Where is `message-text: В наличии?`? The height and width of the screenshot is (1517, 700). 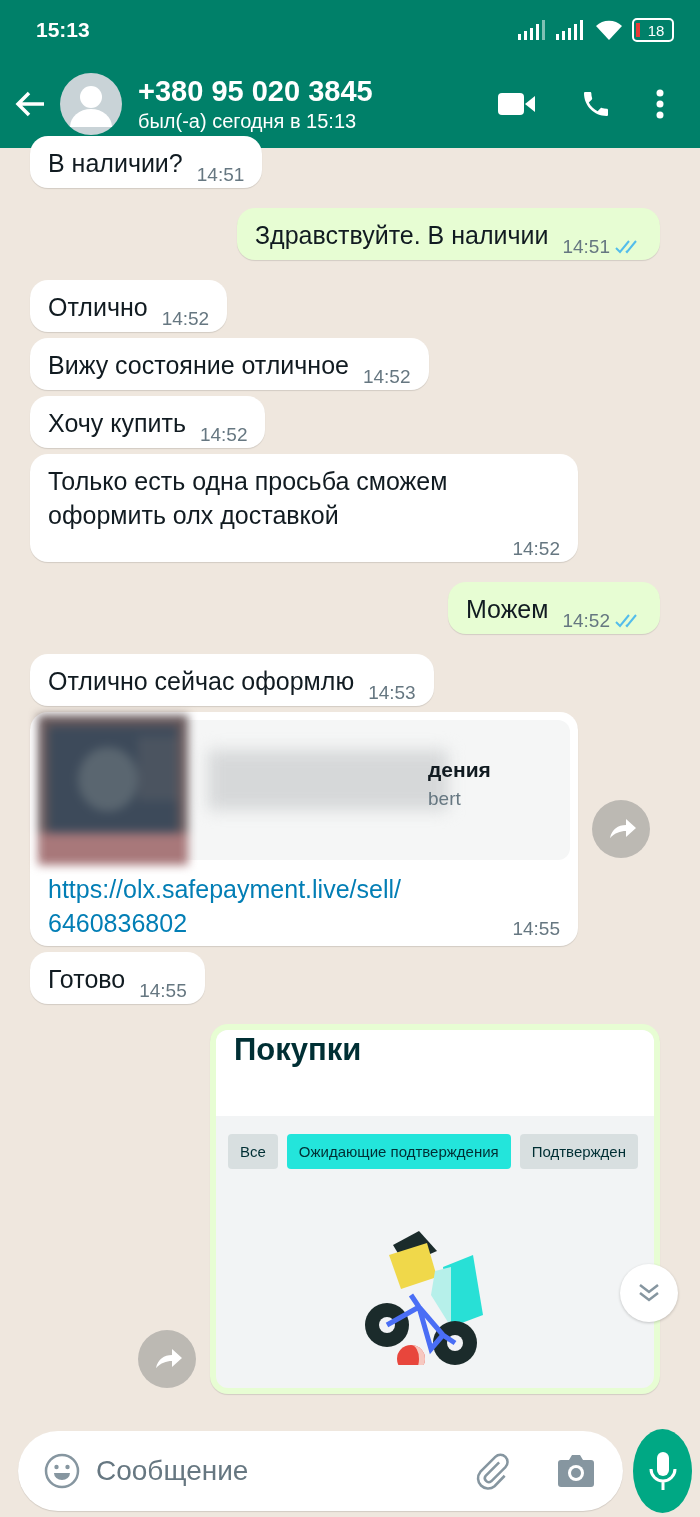 message-text: В наличии? is located at coordinates (115, 163).